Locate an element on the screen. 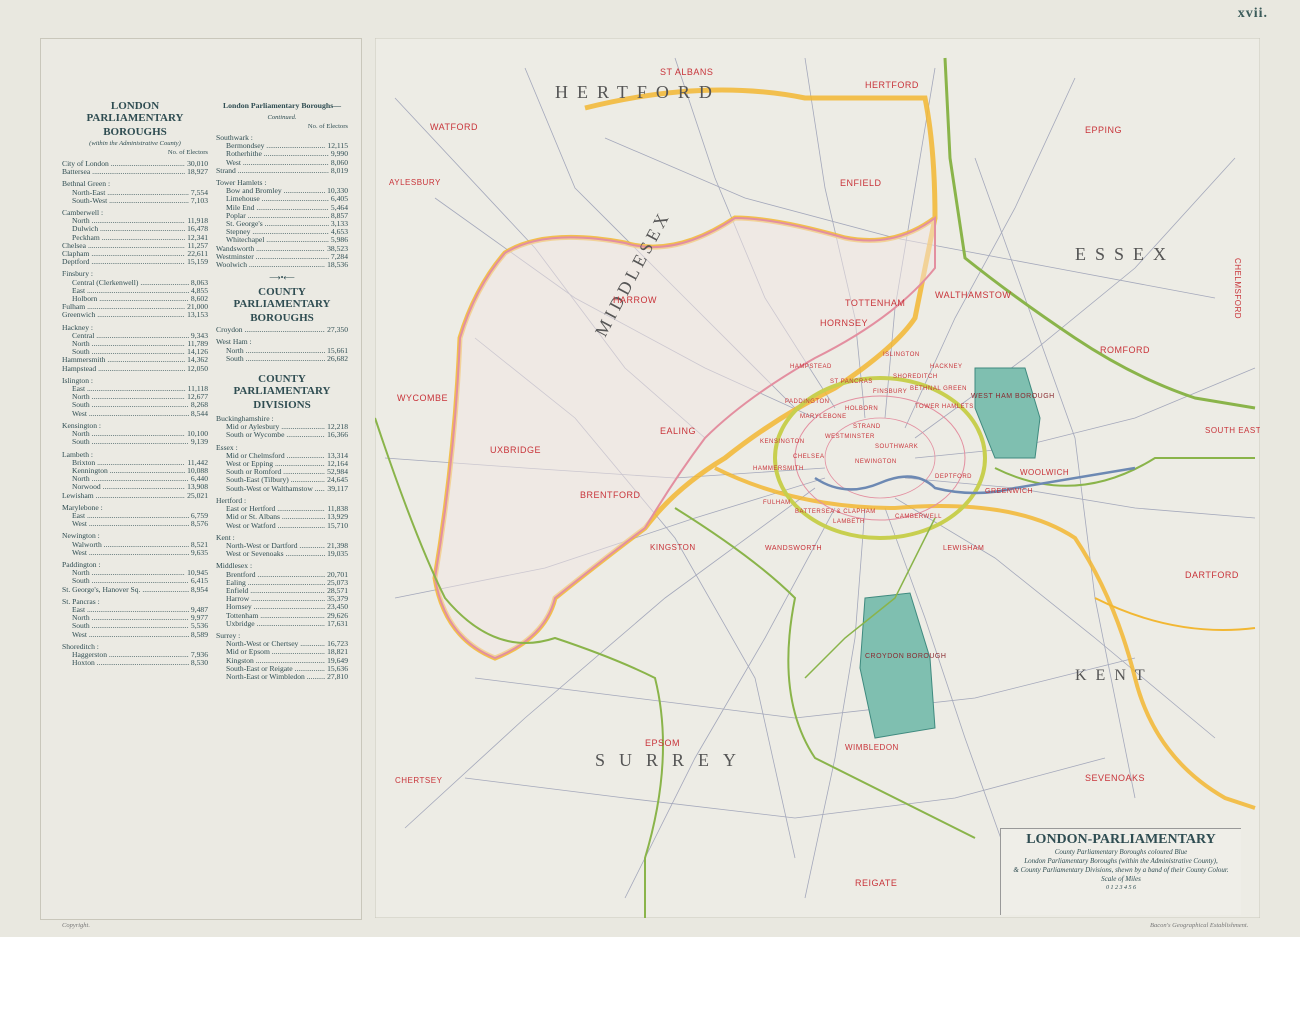 The height and width of the screenshot is (1030, 1300). electors-row: West8,576 is located at coordinates (135, 523).